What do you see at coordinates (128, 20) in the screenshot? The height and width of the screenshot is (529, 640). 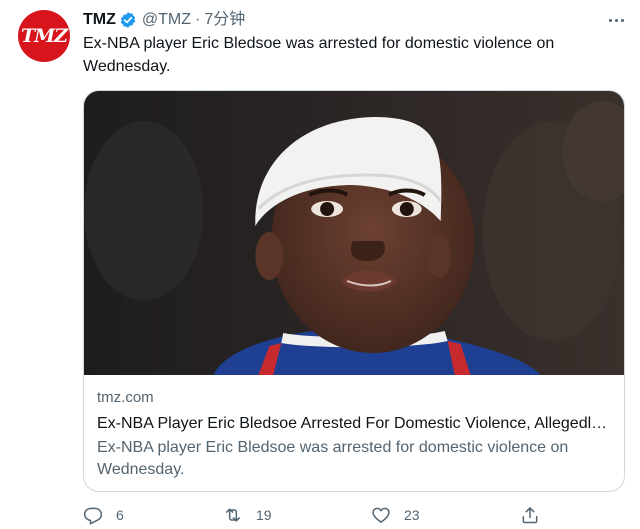 I see `verified-badge-icon` at bounding box center [128, 20].